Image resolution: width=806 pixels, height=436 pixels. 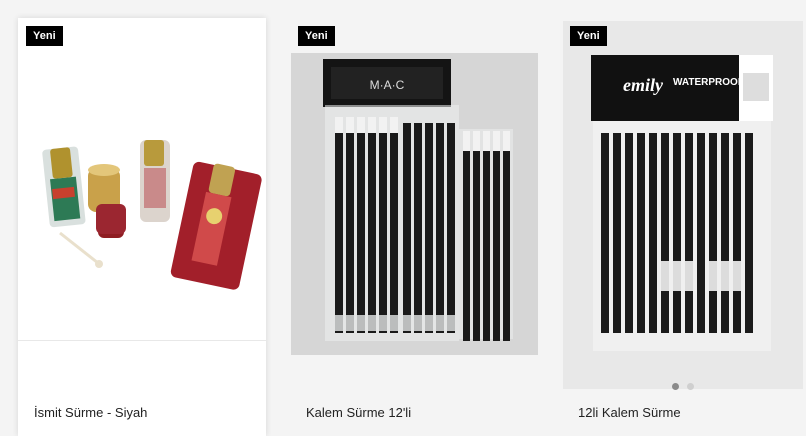 What do you see at coordinates (90, 412) in the screenshot?
I see `product-title: İsmit Sürme - Siyah` at bounding box center [90, 412].